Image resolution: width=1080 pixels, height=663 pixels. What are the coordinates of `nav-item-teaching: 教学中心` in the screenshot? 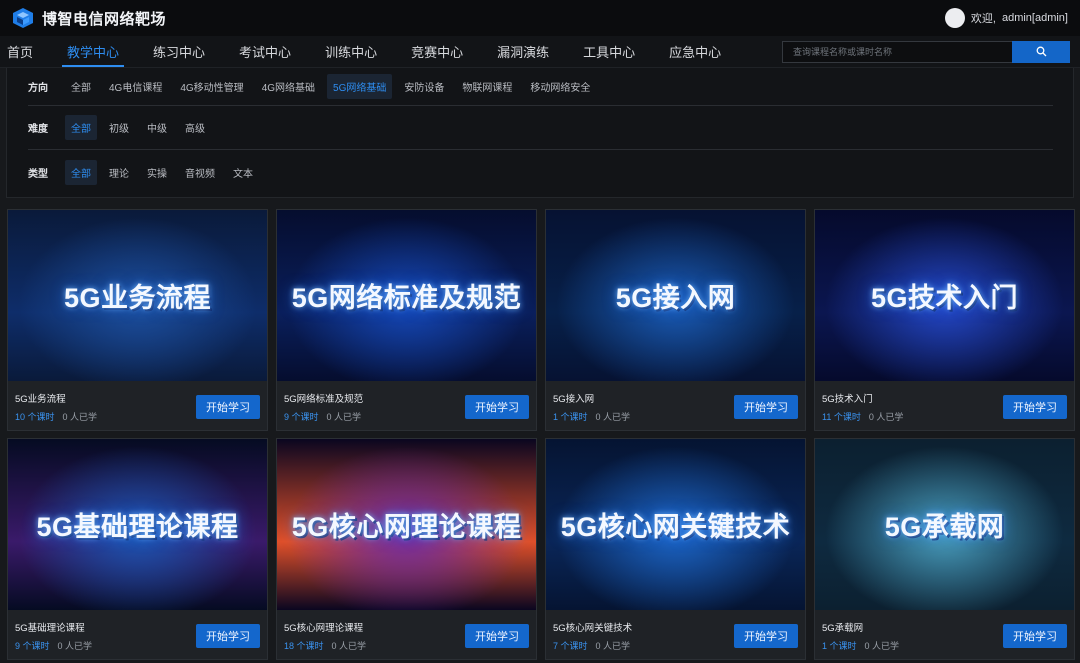 It's located at (93, 51).